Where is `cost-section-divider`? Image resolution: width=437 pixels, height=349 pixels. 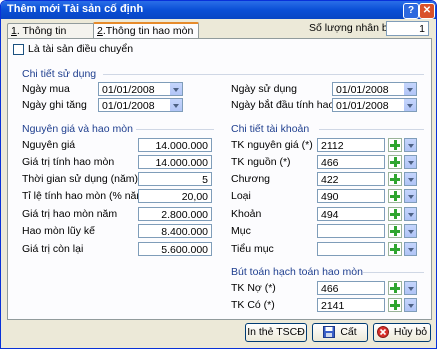 cost-section-divider is located at coordinates (175, 129).